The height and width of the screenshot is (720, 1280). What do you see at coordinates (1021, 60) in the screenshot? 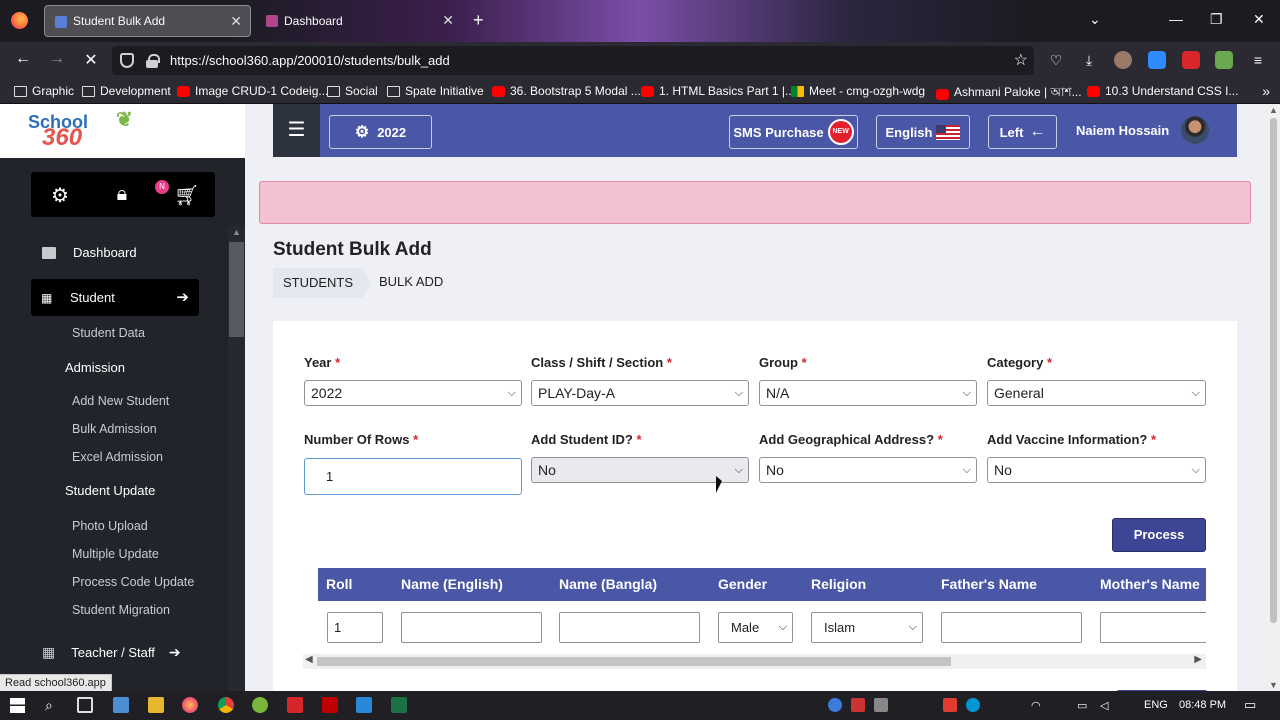
I see `bookmark-star-icon: ☆` at bounding box center [1021, 60].